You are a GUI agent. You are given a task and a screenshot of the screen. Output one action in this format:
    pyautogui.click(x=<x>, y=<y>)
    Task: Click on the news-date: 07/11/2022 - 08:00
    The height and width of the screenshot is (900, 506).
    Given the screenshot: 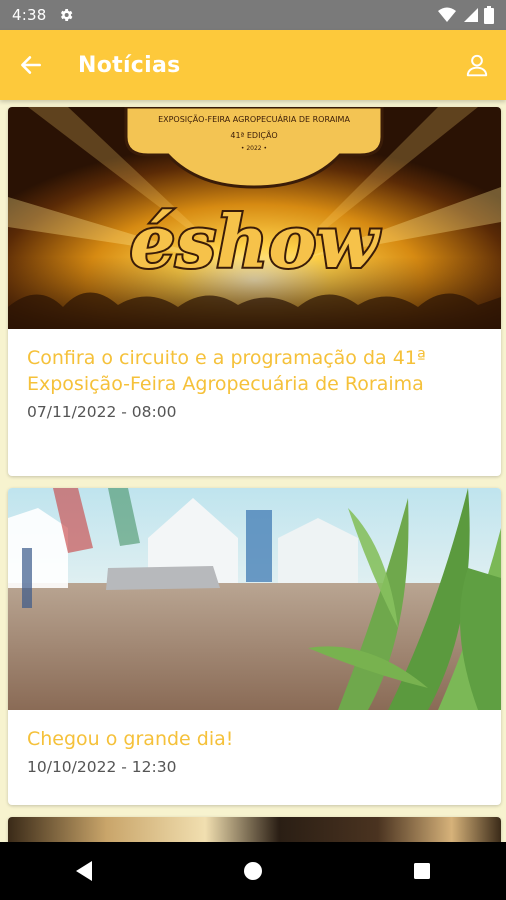 What is the action you would take?
    pyautogui.click(x=102, y=412)
    